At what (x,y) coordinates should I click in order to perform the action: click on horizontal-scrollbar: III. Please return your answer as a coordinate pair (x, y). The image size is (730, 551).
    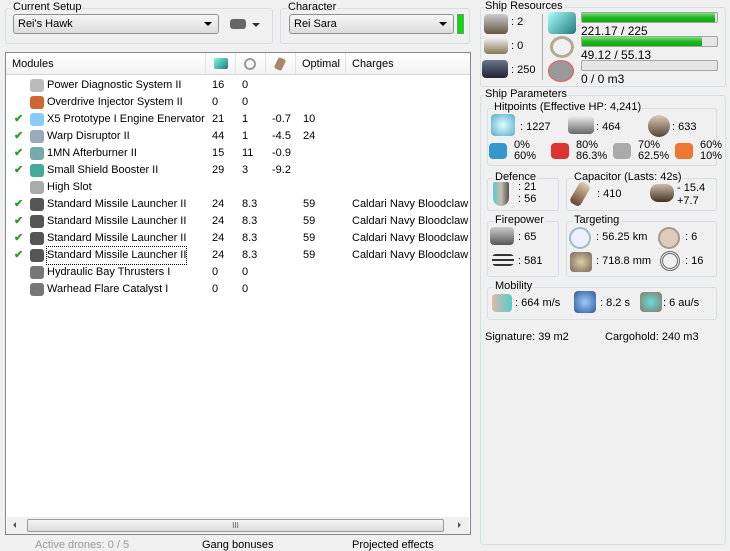
    Looking at the image, I should click on (238, 525).